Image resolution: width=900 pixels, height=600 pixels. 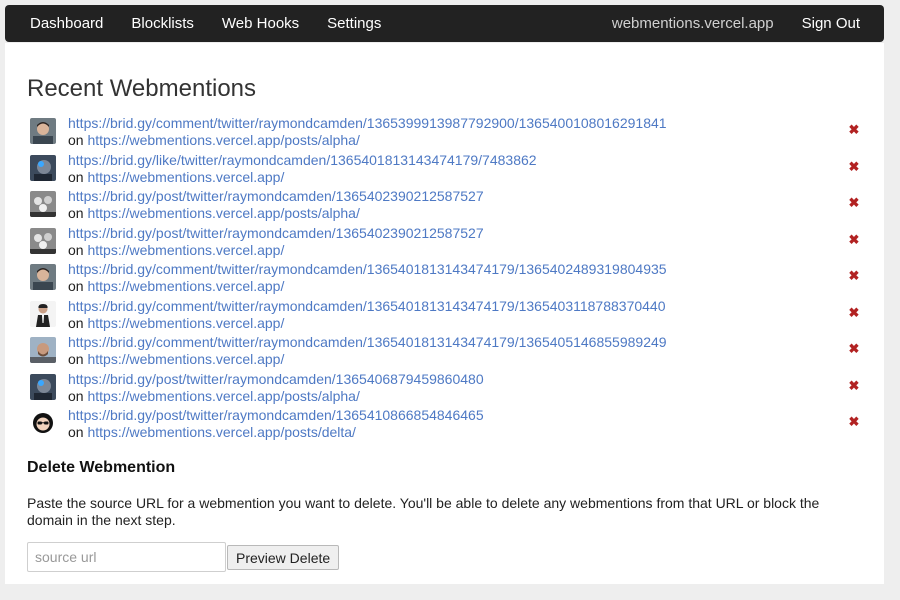 What do you see at coordinates (142, 88) in the screenshot?
I see `page-title: Recent Webmentions` at bounding box center [142, 88].